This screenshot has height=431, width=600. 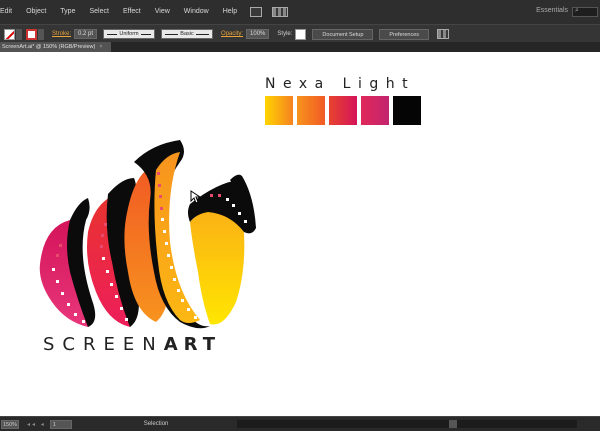 I want to click on menu-object: Object, so click(x=36, y=12).